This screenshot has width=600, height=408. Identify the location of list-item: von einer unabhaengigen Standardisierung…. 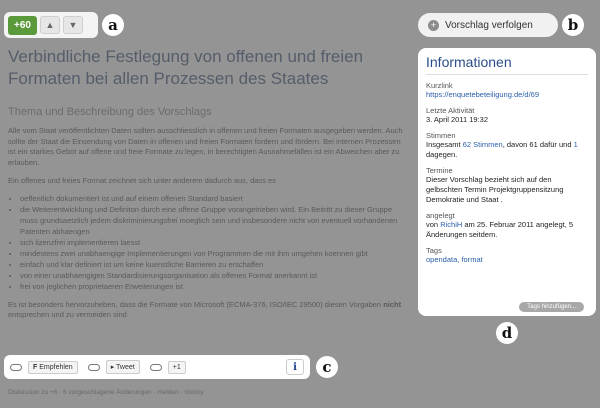
(213, 275).